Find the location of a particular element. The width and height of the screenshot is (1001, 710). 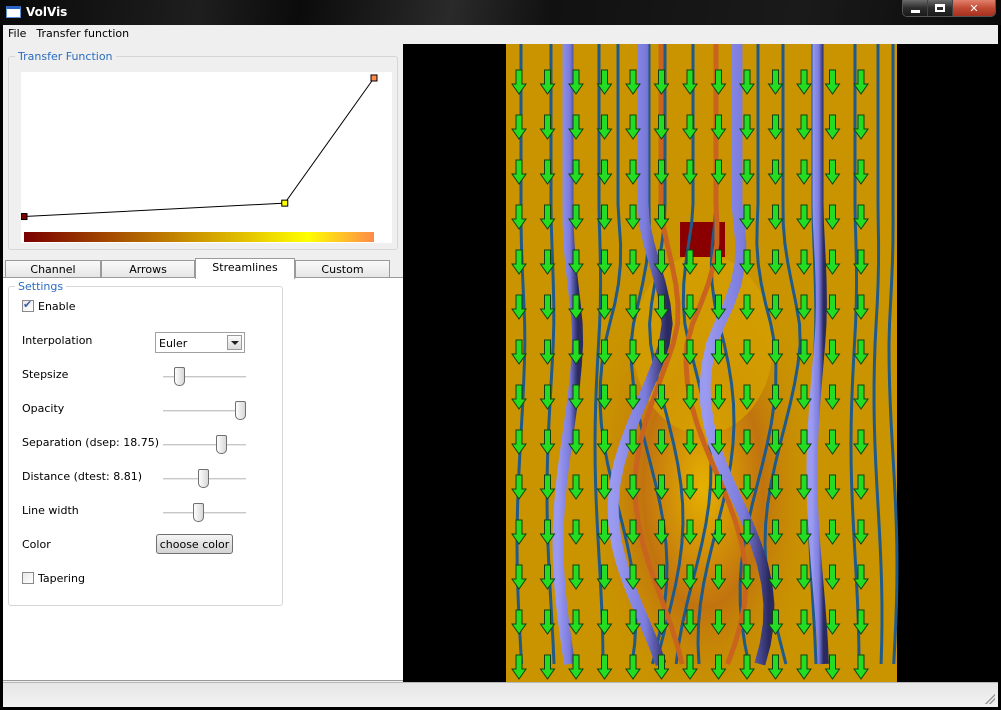

distance-slider is located at coordinates (204, 479).